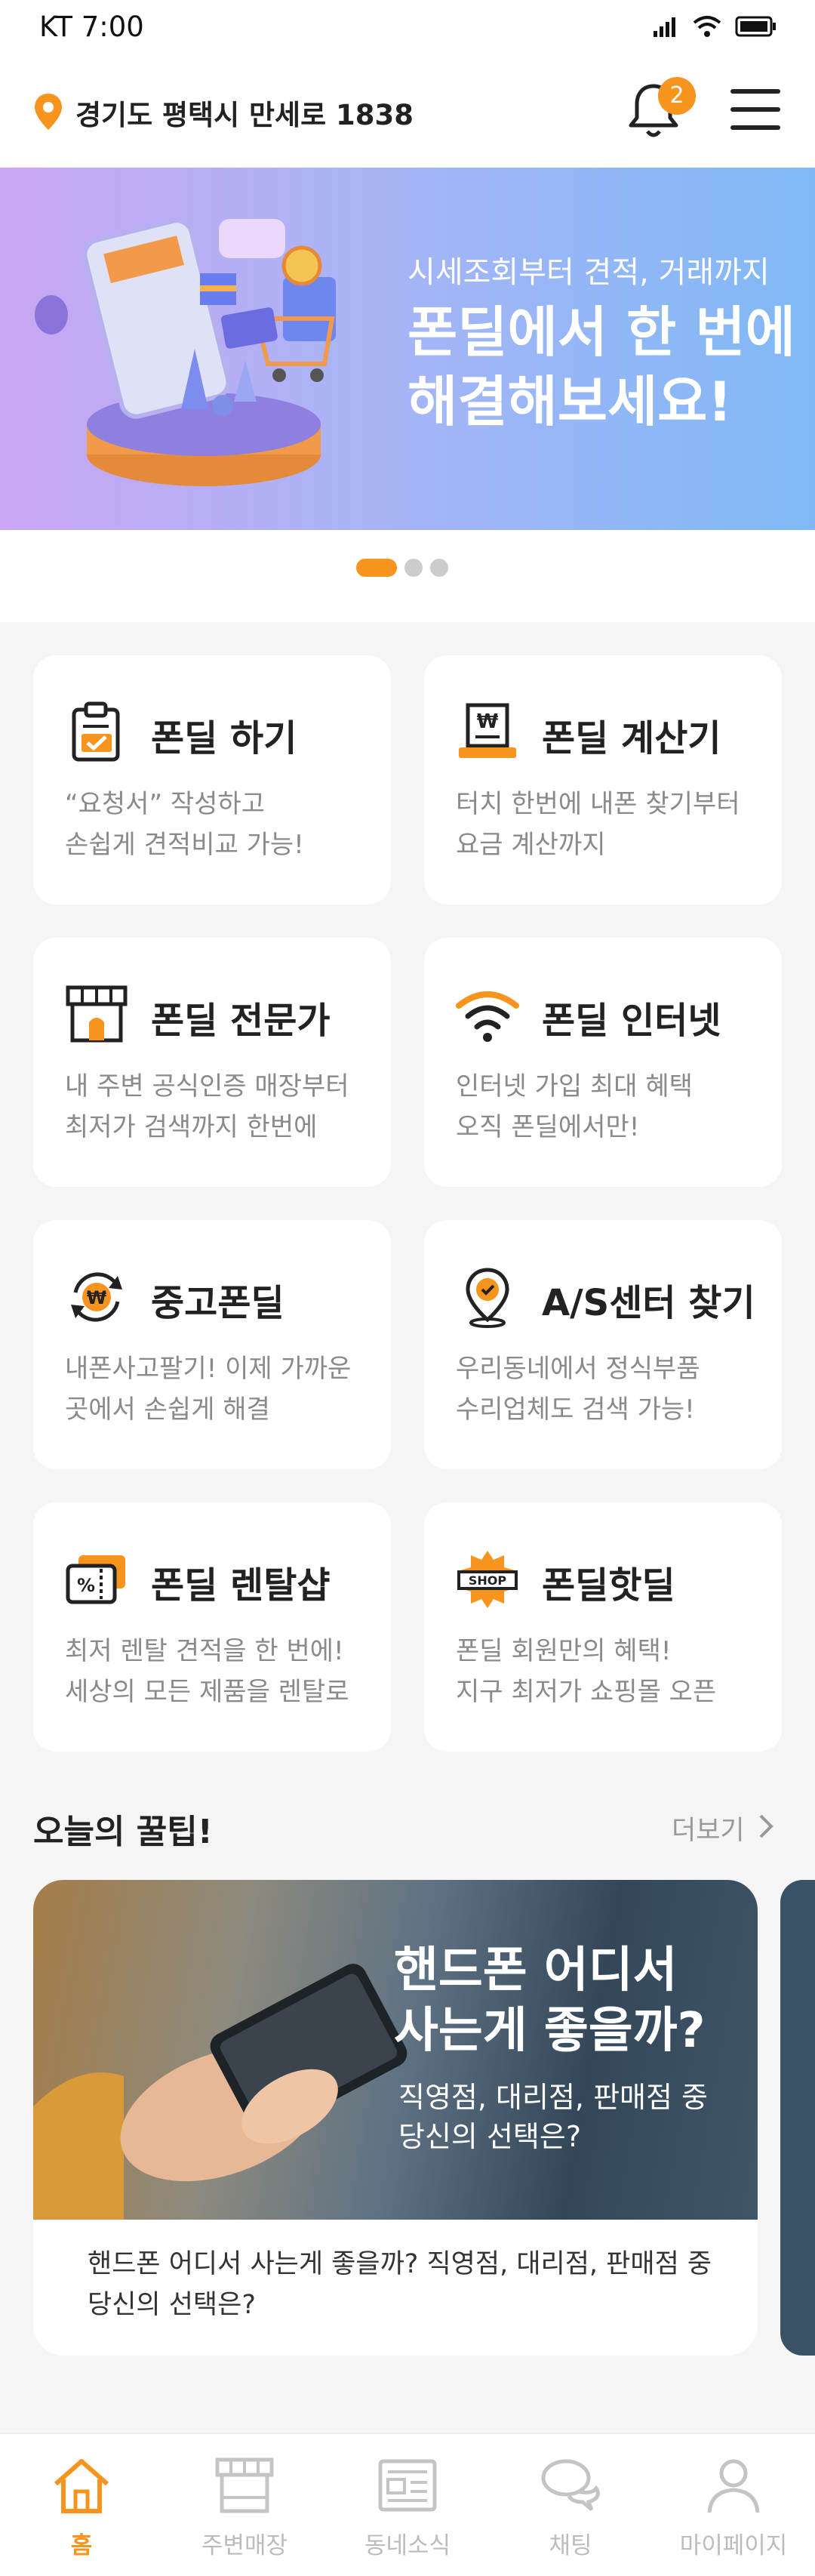 This screenshot has height=2576, width=815. What do you see at coordinates (603, 1062) in the screenshot?
I see `service-card-internet: 폰딜 인터넷 인터넷 가입 최대 혜택 오직 폰딜에서만!` at bounding box center [603, 1062].